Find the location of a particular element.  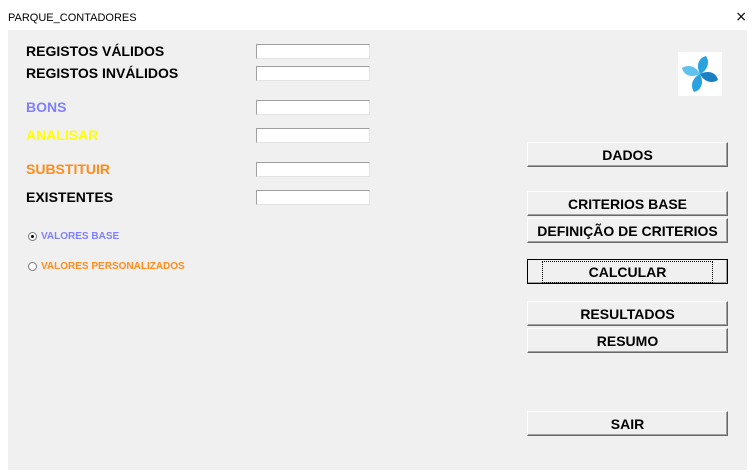

calcular-button: CALCULAR is located at coordinates (627, 271).